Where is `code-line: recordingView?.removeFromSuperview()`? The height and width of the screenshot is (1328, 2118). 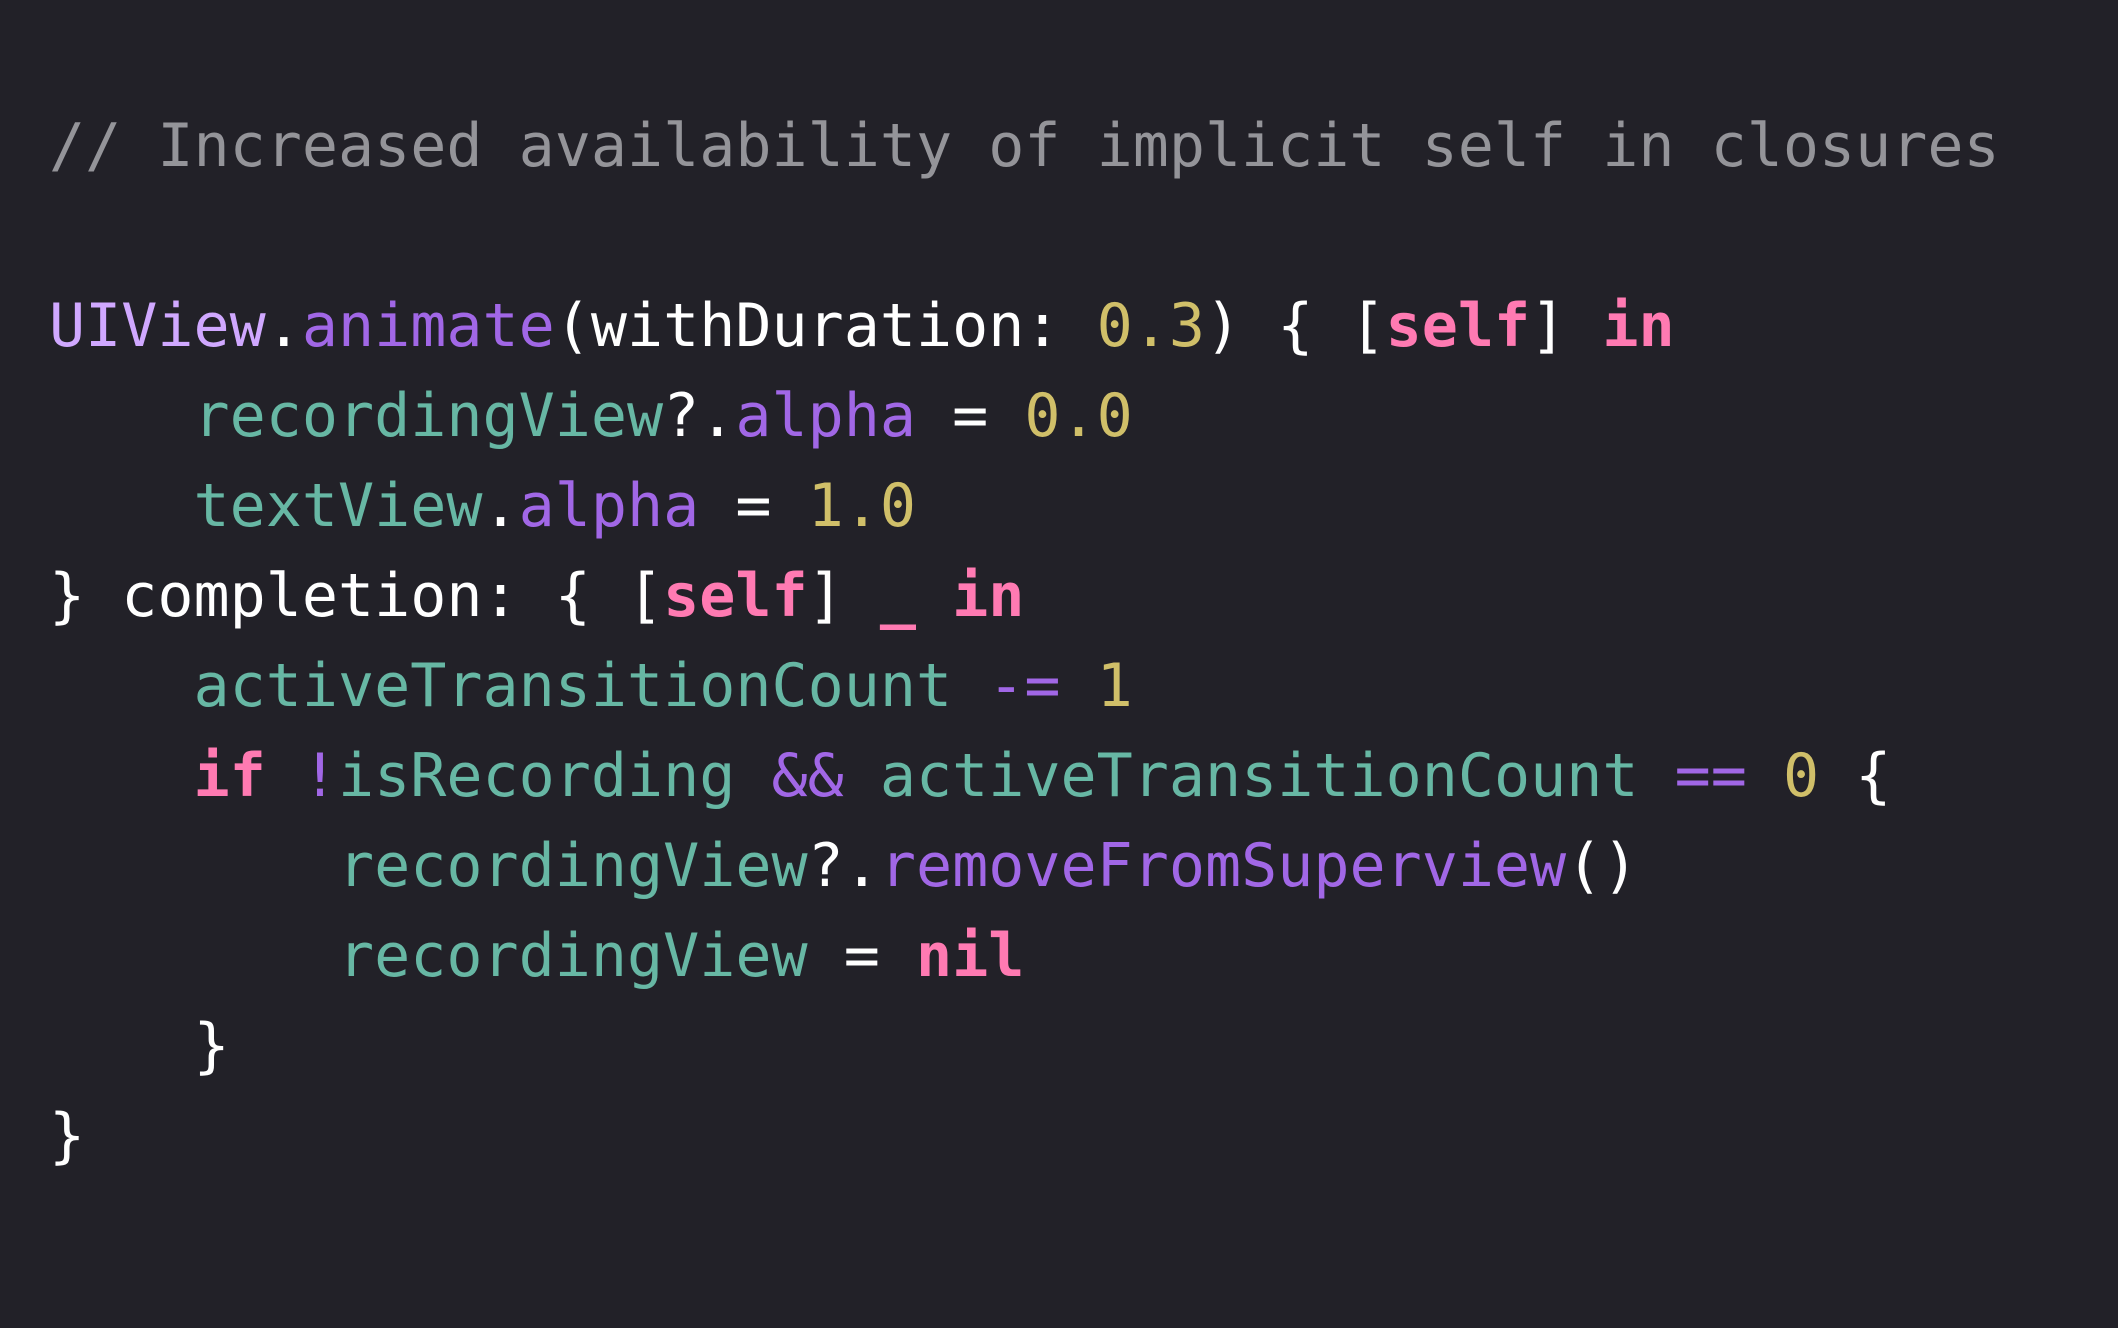
code-line: recordingView?.removeFromSuperview() is located at coordinates (1024, 866).